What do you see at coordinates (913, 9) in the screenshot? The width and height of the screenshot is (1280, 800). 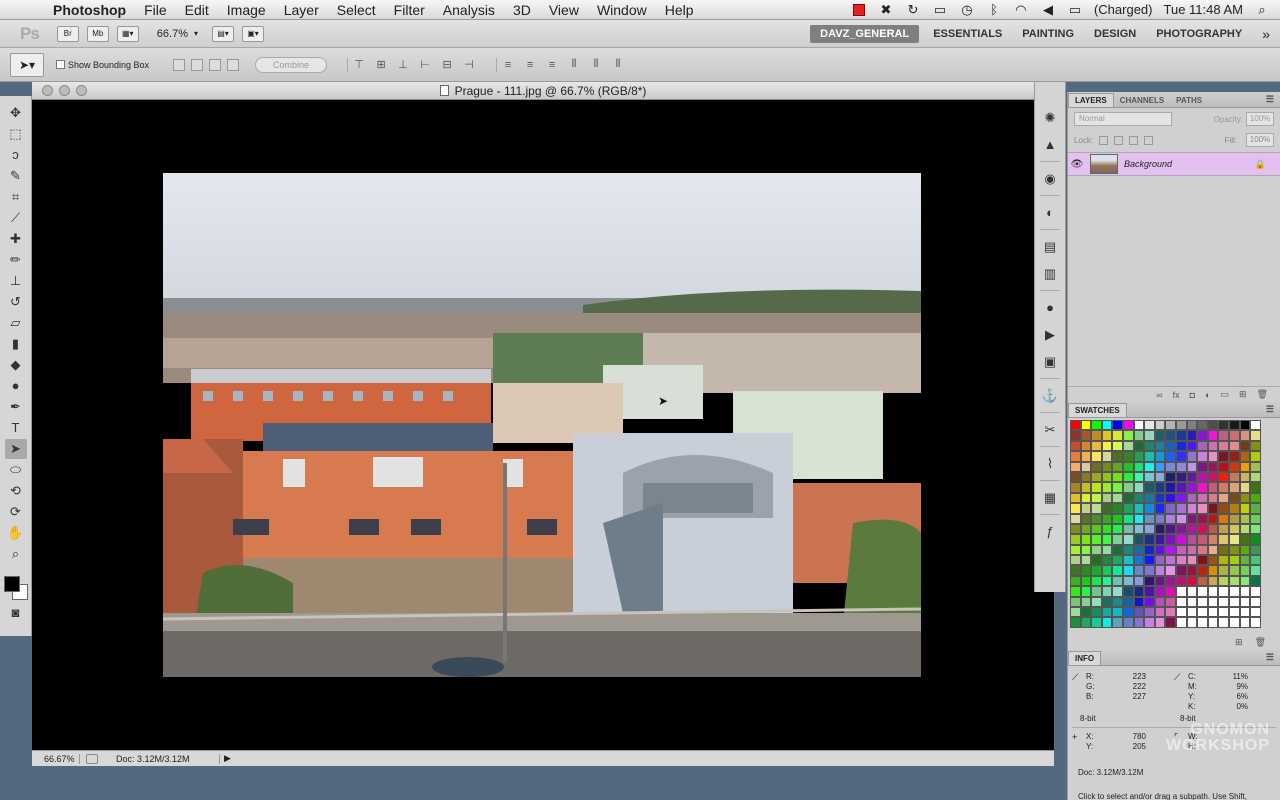 I see `sync-icon: ↻` at bounding box center [913, 9].